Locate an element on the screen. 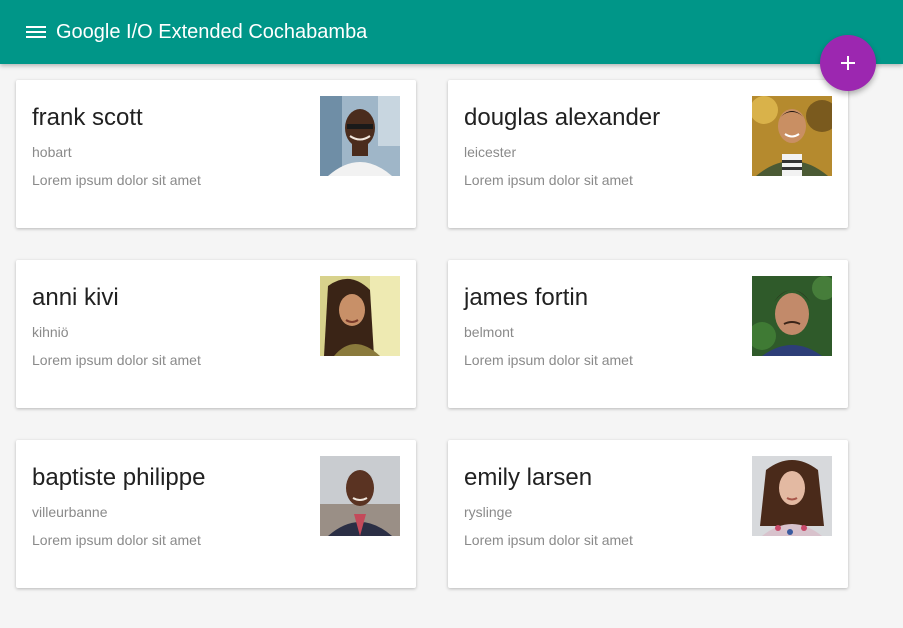  person-city: kihniö is located at coordinates (50, 332).